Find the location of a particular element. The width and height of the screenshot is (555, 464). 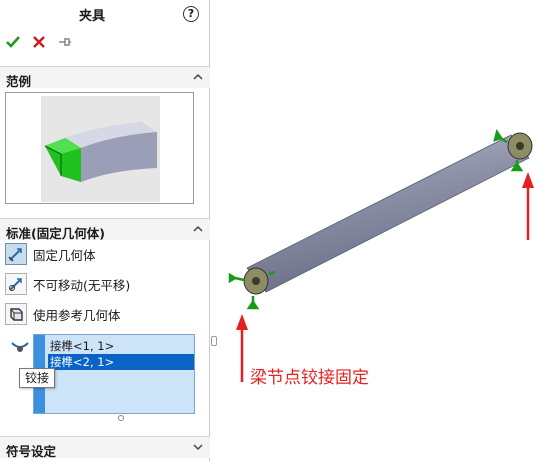

example-section-label: 范例 is located at coordinates (19, 81).